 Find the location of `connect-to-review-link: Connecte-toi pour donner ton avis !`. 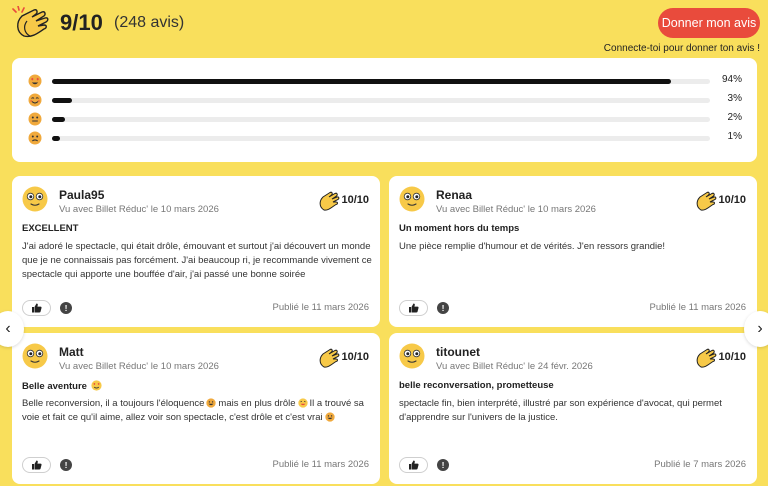

connect-to-review-link: Connecte-toi pour donner ton avis ! is located at coordinates (682, 48).